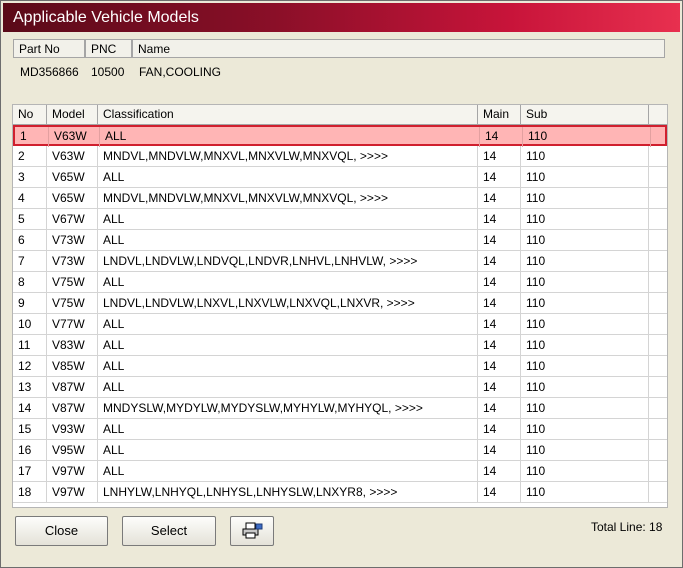 This screenshot has width=683, height=568. I want to click on table-row: 12 V85W ALL 14 110, so click(340, 366).